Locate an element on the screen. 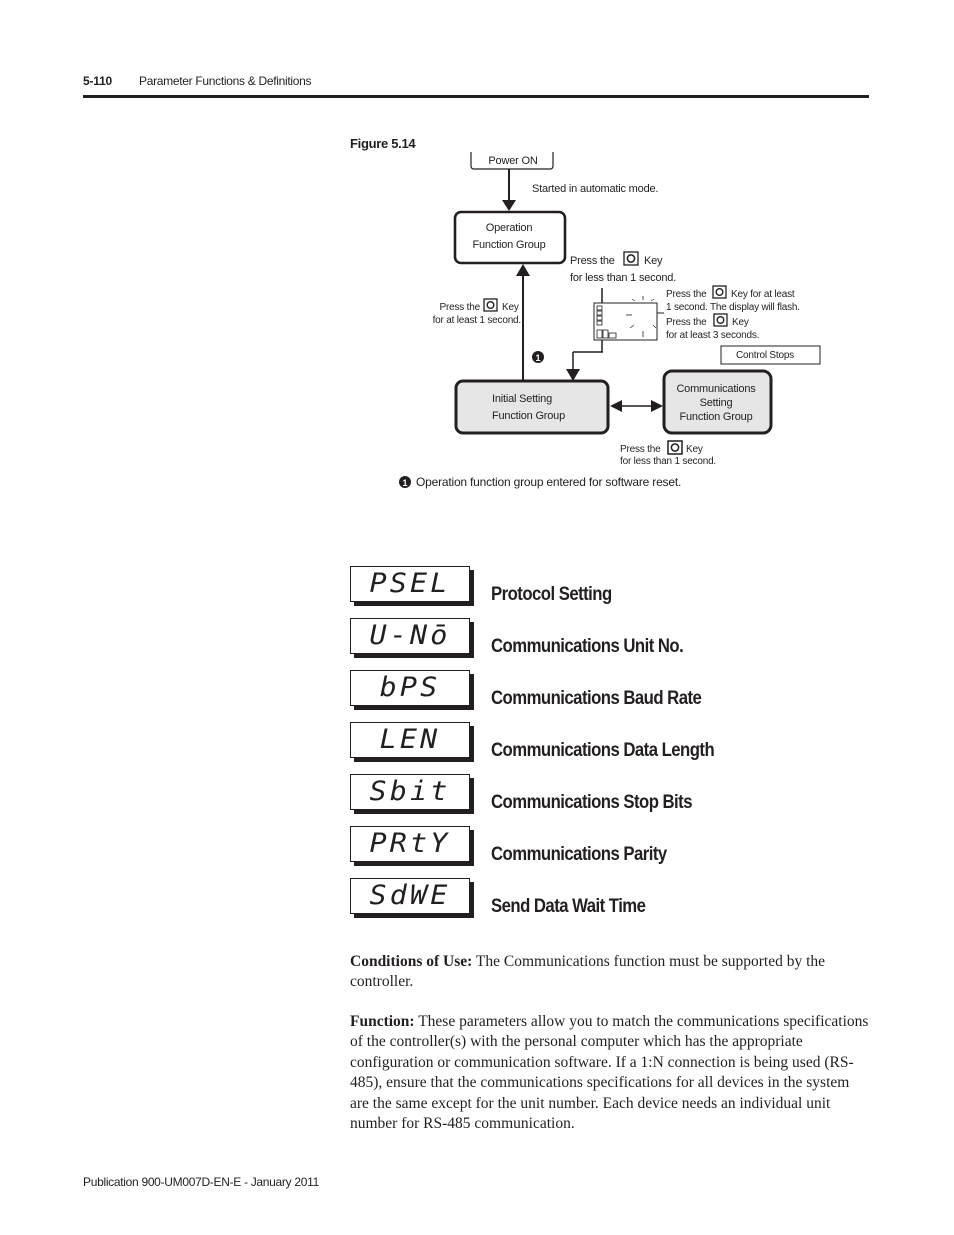  parameter-row: PRtY Communications Parity is located at coordinates (610, 848).